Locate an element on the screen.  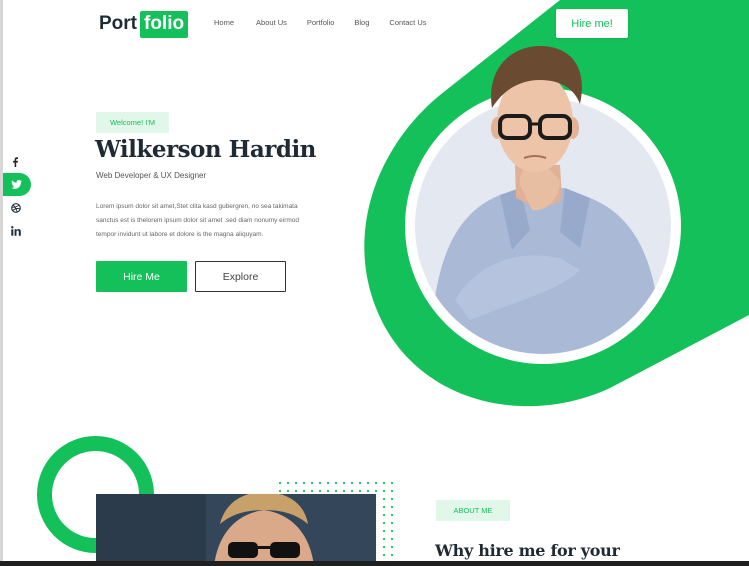
about-photo-image is located at coordinates (236, 530).